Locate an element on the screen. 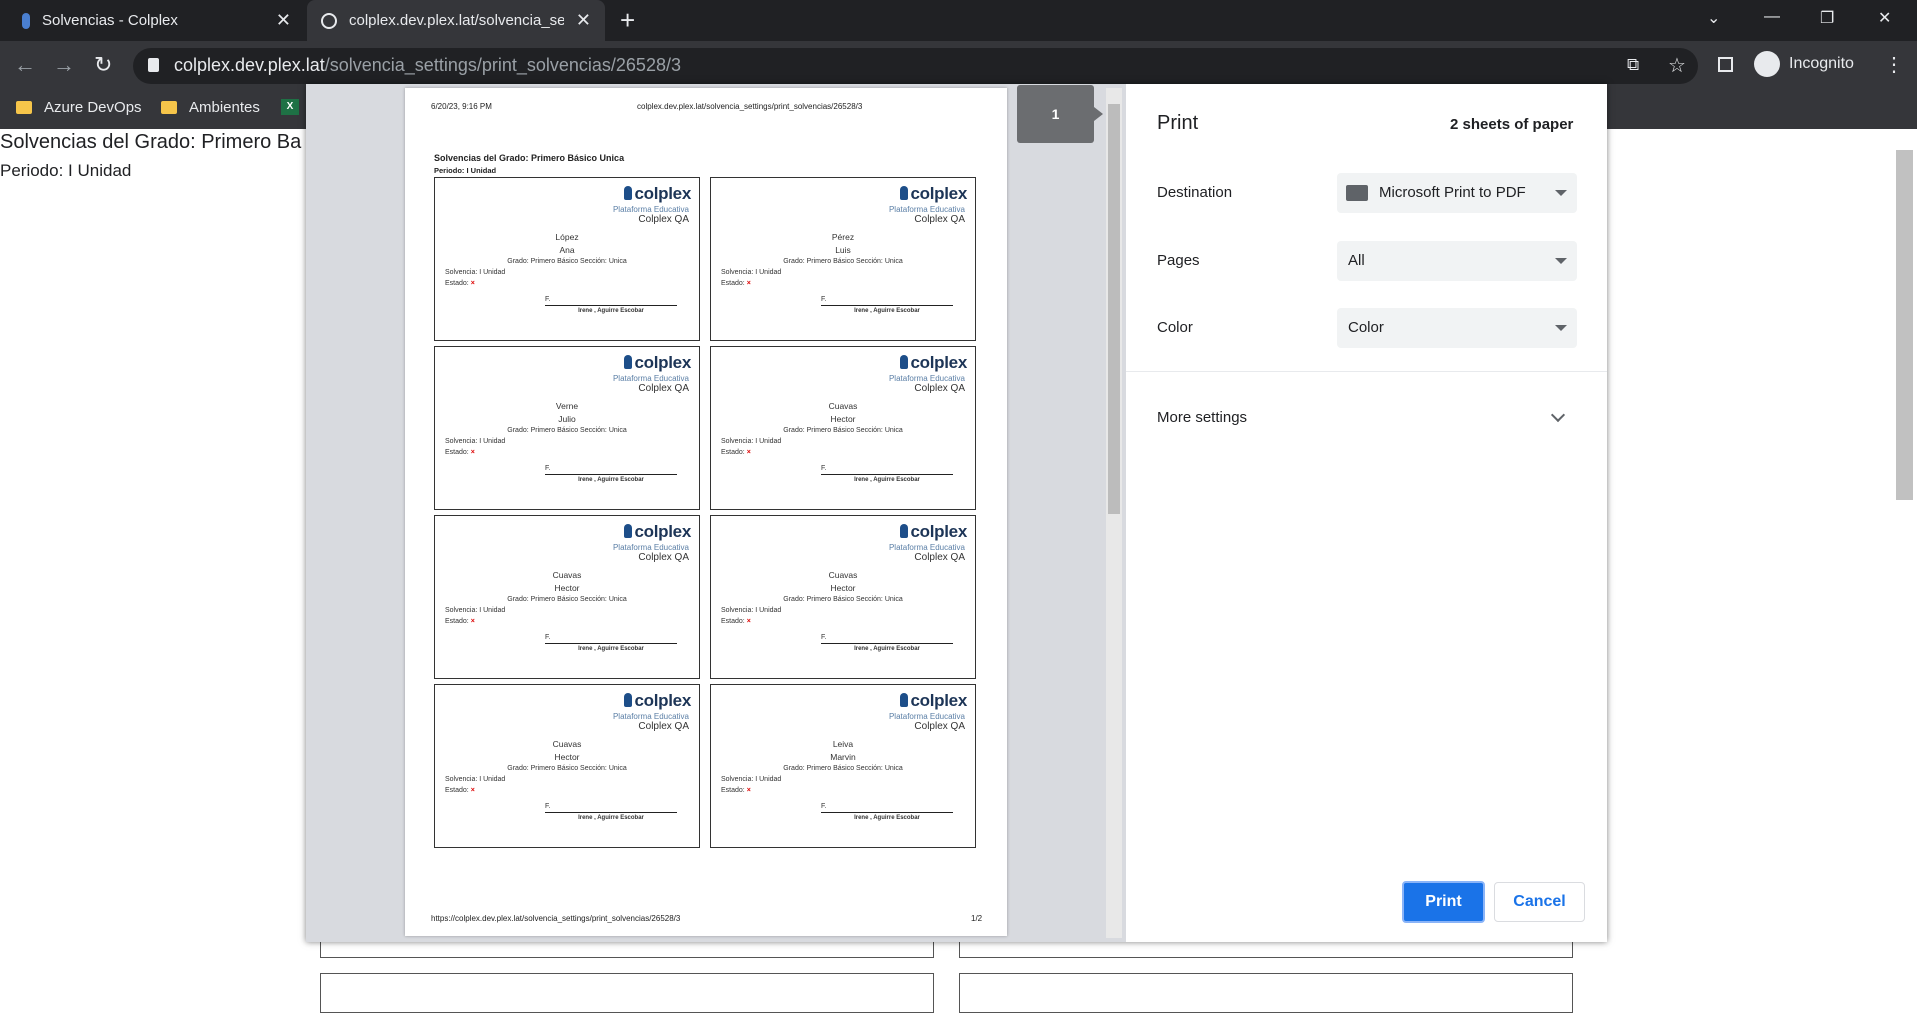 The image size is (1917, 1013). back-icon: ← is located at coordinates (25, 65).